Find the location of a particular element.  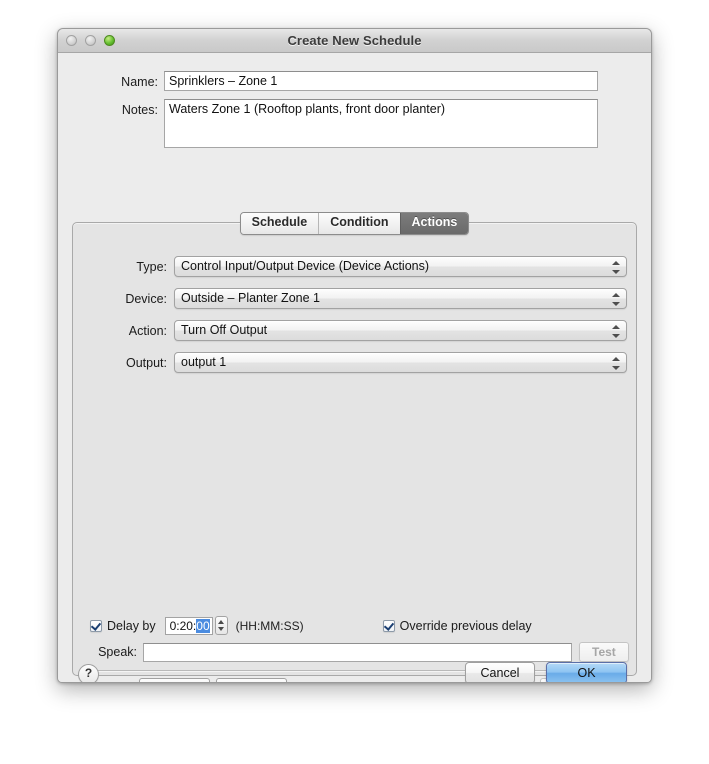

tab-bar: Schedule Condition Actions is located at coordinates (354, 223).